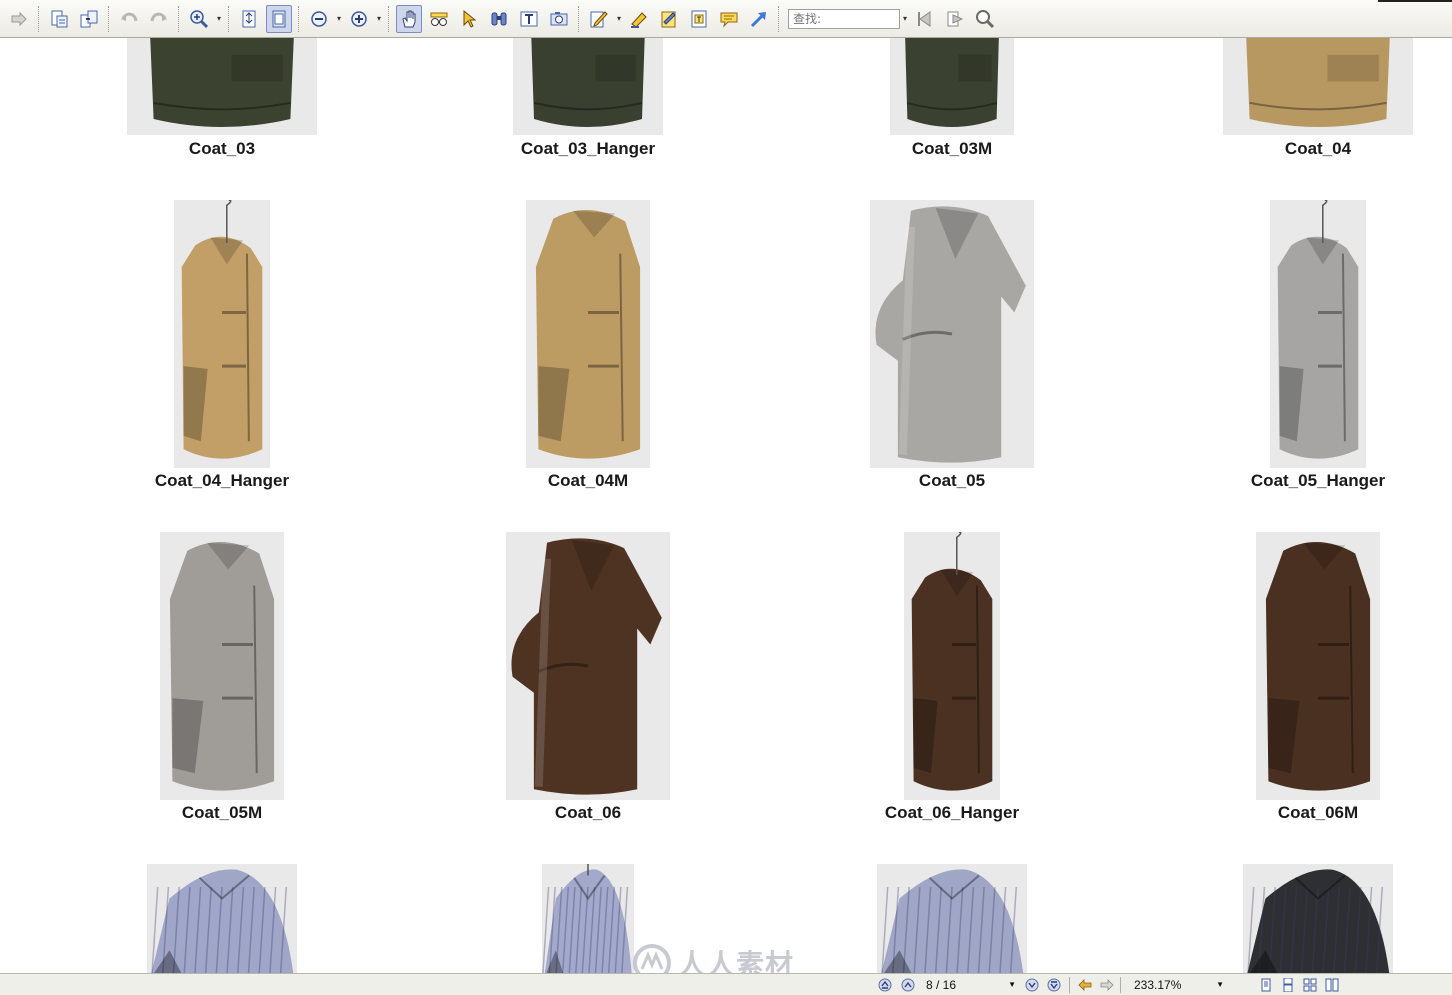 The height and width of the screenshot is (995, 1452). I want to click on undo-icon, so click(129, 16).